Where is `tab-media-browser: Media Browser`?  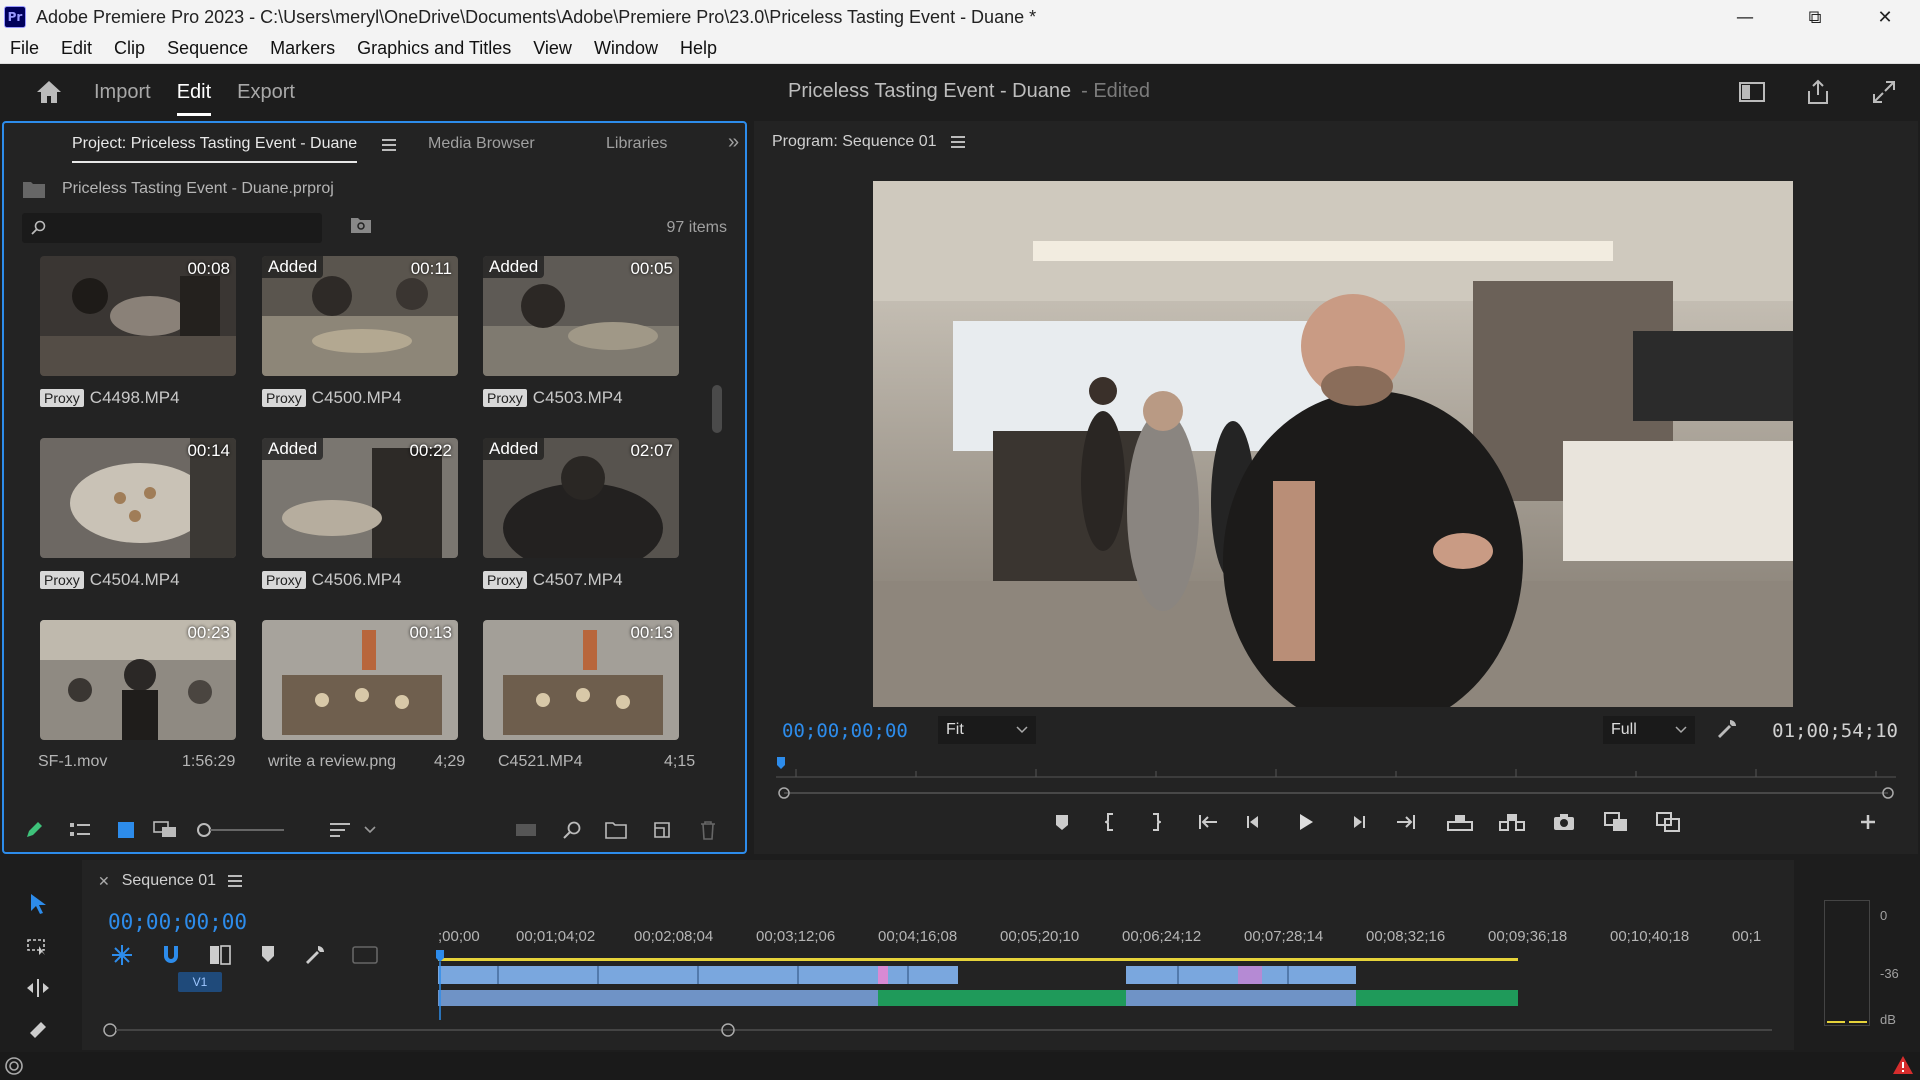
tab-media-browser: Media Browser is located at coordinates (481, 144).